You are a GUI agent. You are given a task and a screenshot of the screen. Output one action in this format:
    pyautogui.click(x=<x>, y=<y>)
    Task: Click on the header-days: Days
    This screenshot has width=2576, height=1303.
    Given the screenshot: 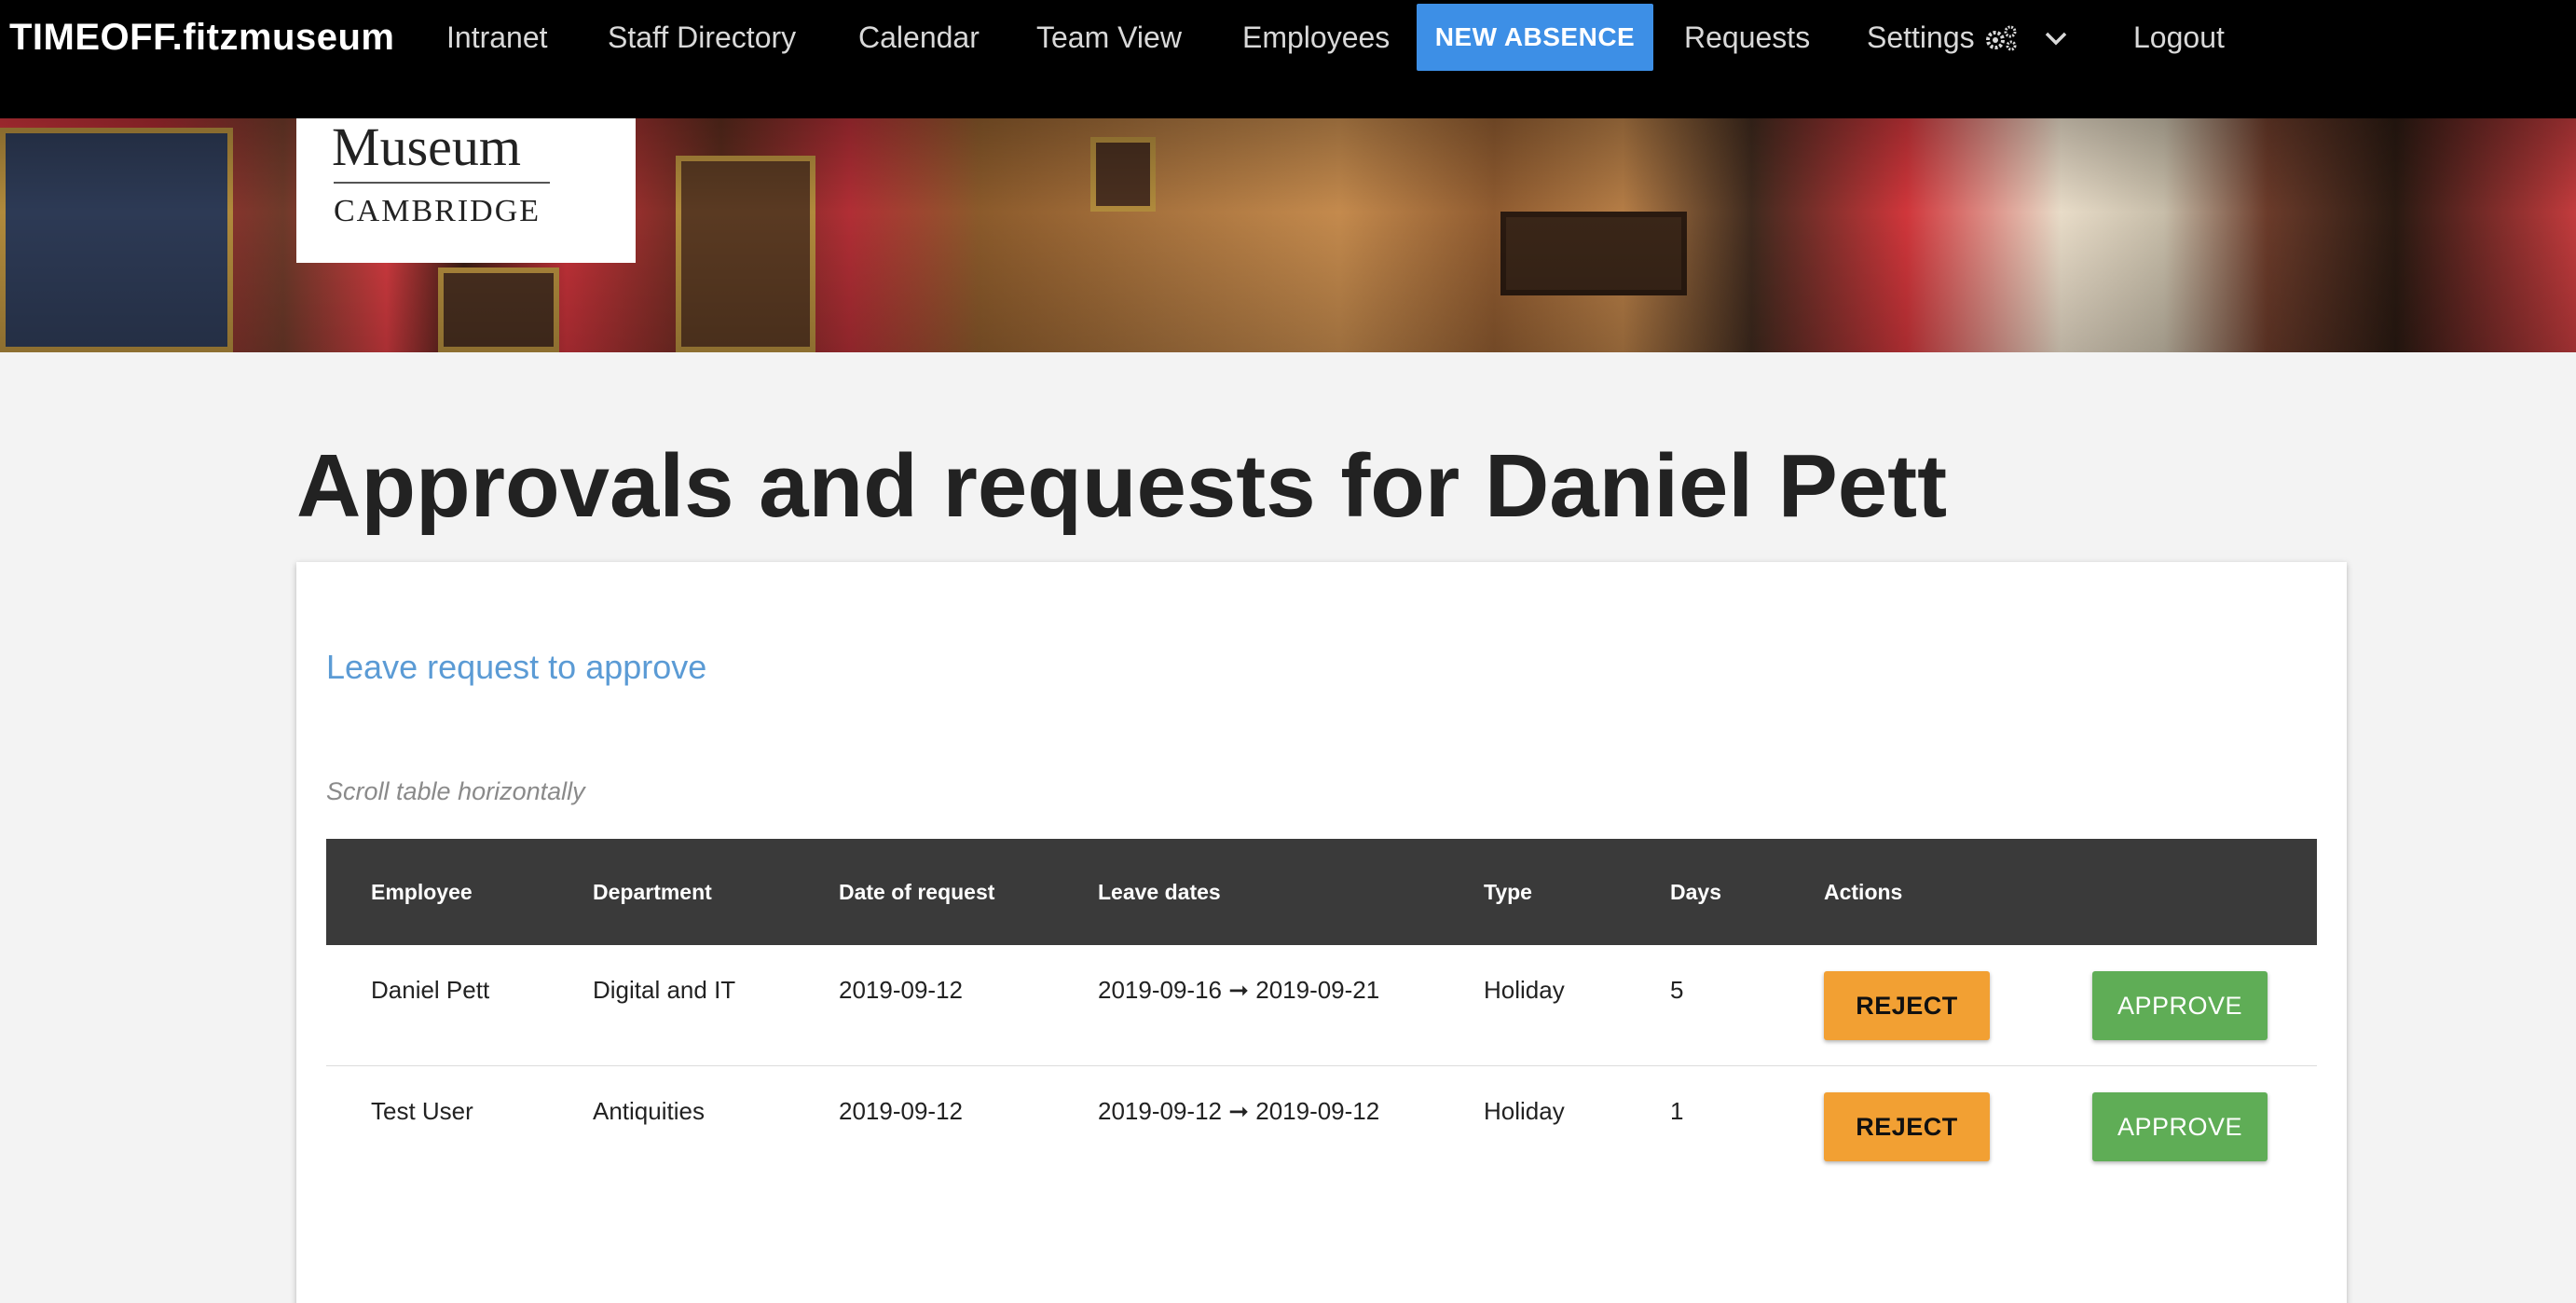 What is the action you would take?
    pyautogui.click(x=1695, y=892)
    